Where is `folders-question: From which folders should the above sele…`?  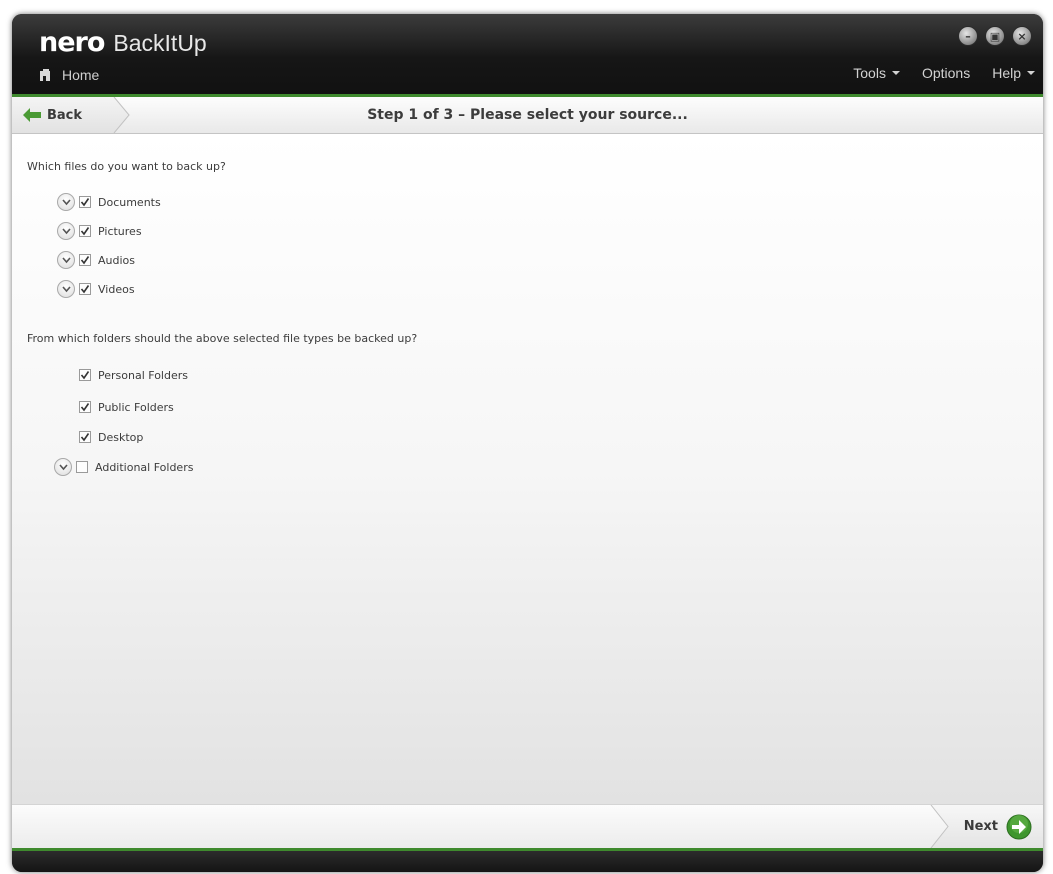 folders-question: From which folders should the above sele… is located at coordinates (222, 338).